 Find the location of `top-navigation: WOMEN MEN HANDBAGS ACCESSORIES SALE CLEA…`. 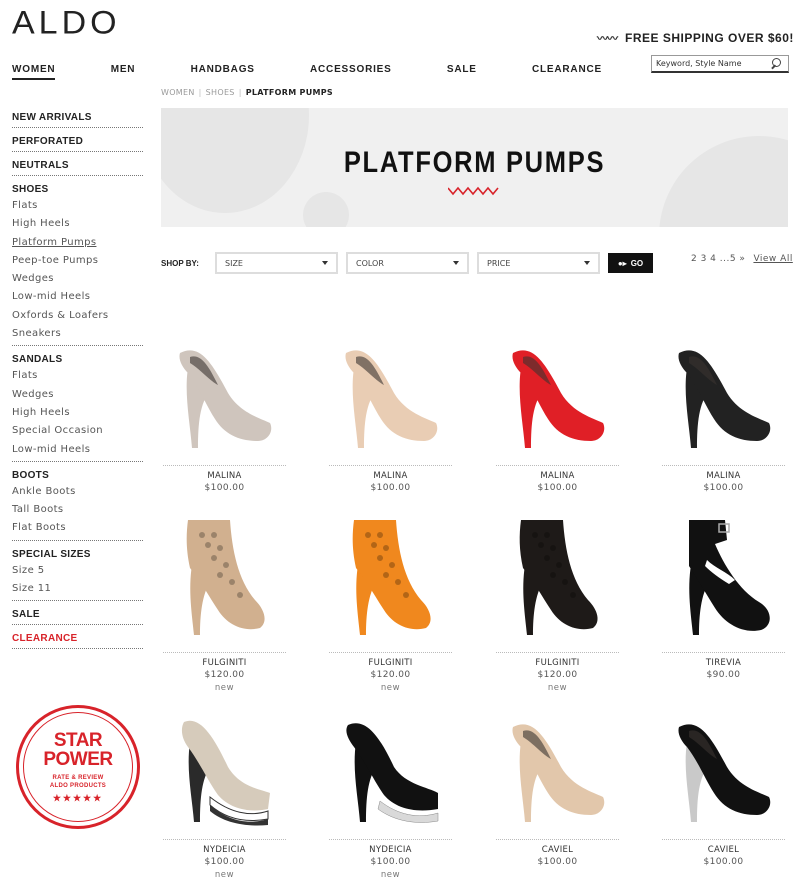

top-navigation: WOMEN MEN HANDBAGS ACCESSORIES SALE CLEA… is located at coordinates (307, 72).